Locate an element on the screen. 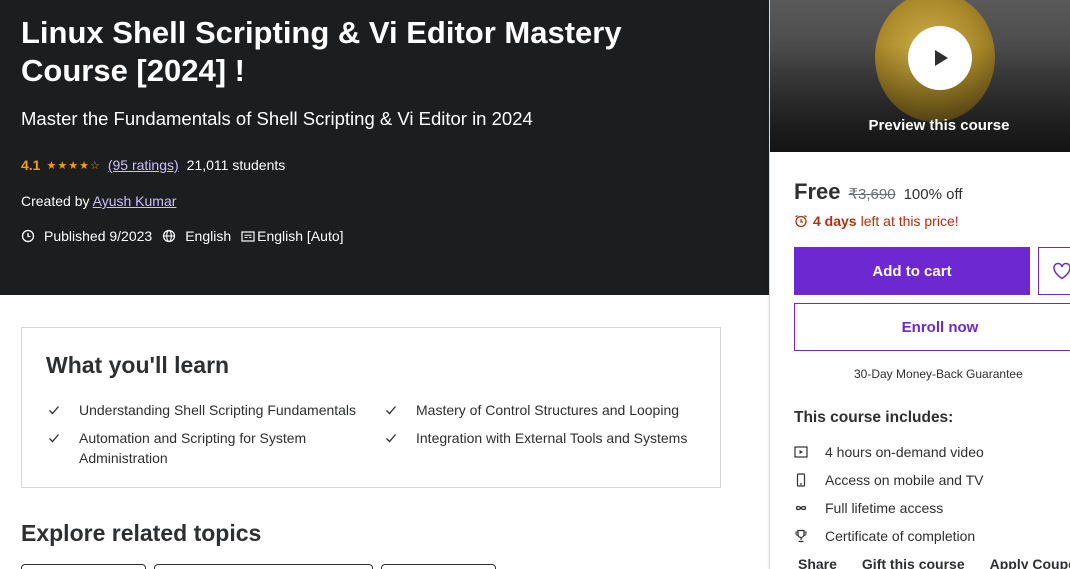 The height and width of the screenshot is (569, 1070). mobile-icon is located at coordinates (801, 480).